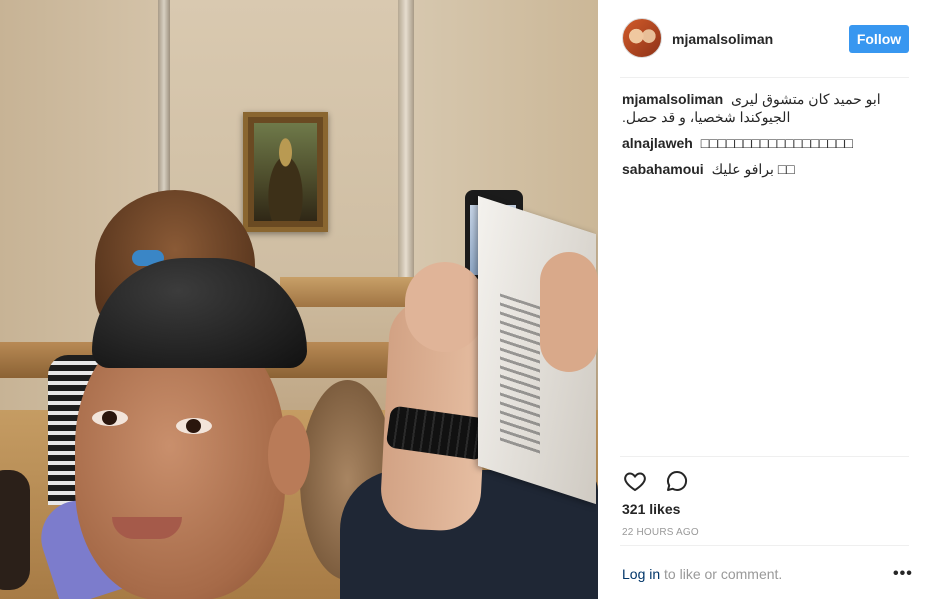 This screenshot has height=599, width=933. I want to click on eye-right, so click(194, 426).